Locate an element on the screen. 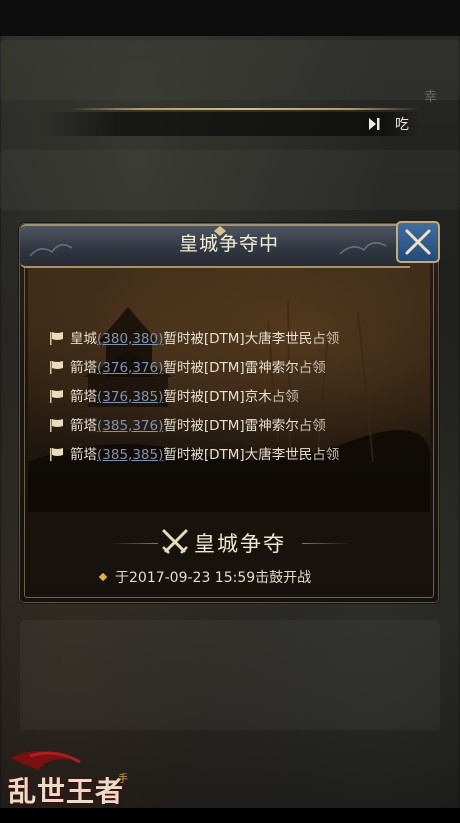 Image resolution: width=460 pixels, height=823 pixels. background-text: 幸 is located at coordinates (431, 97).